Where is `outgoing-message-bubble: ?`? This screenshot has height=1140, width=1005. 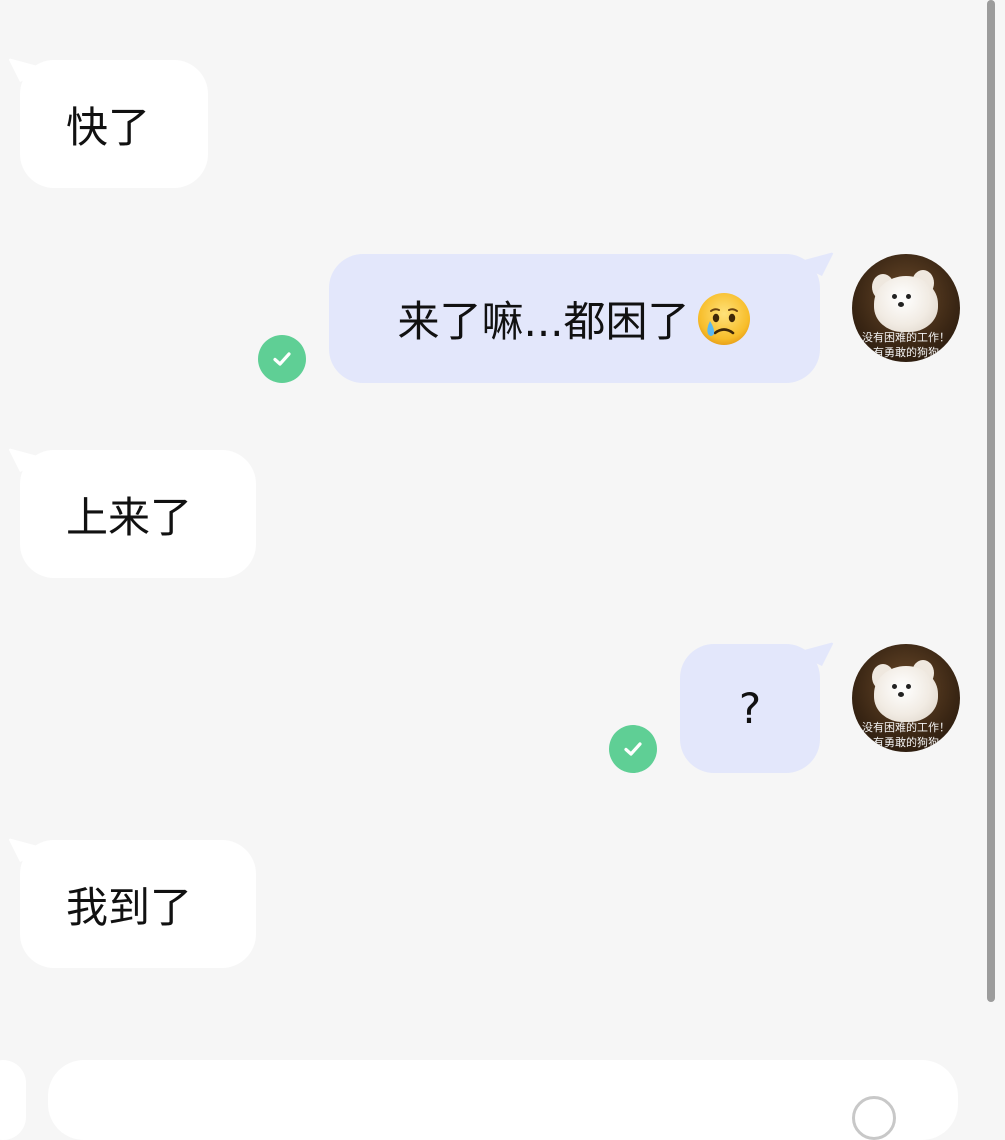 outgoing-message-bubble: ? is located at coordinates (757, 707).